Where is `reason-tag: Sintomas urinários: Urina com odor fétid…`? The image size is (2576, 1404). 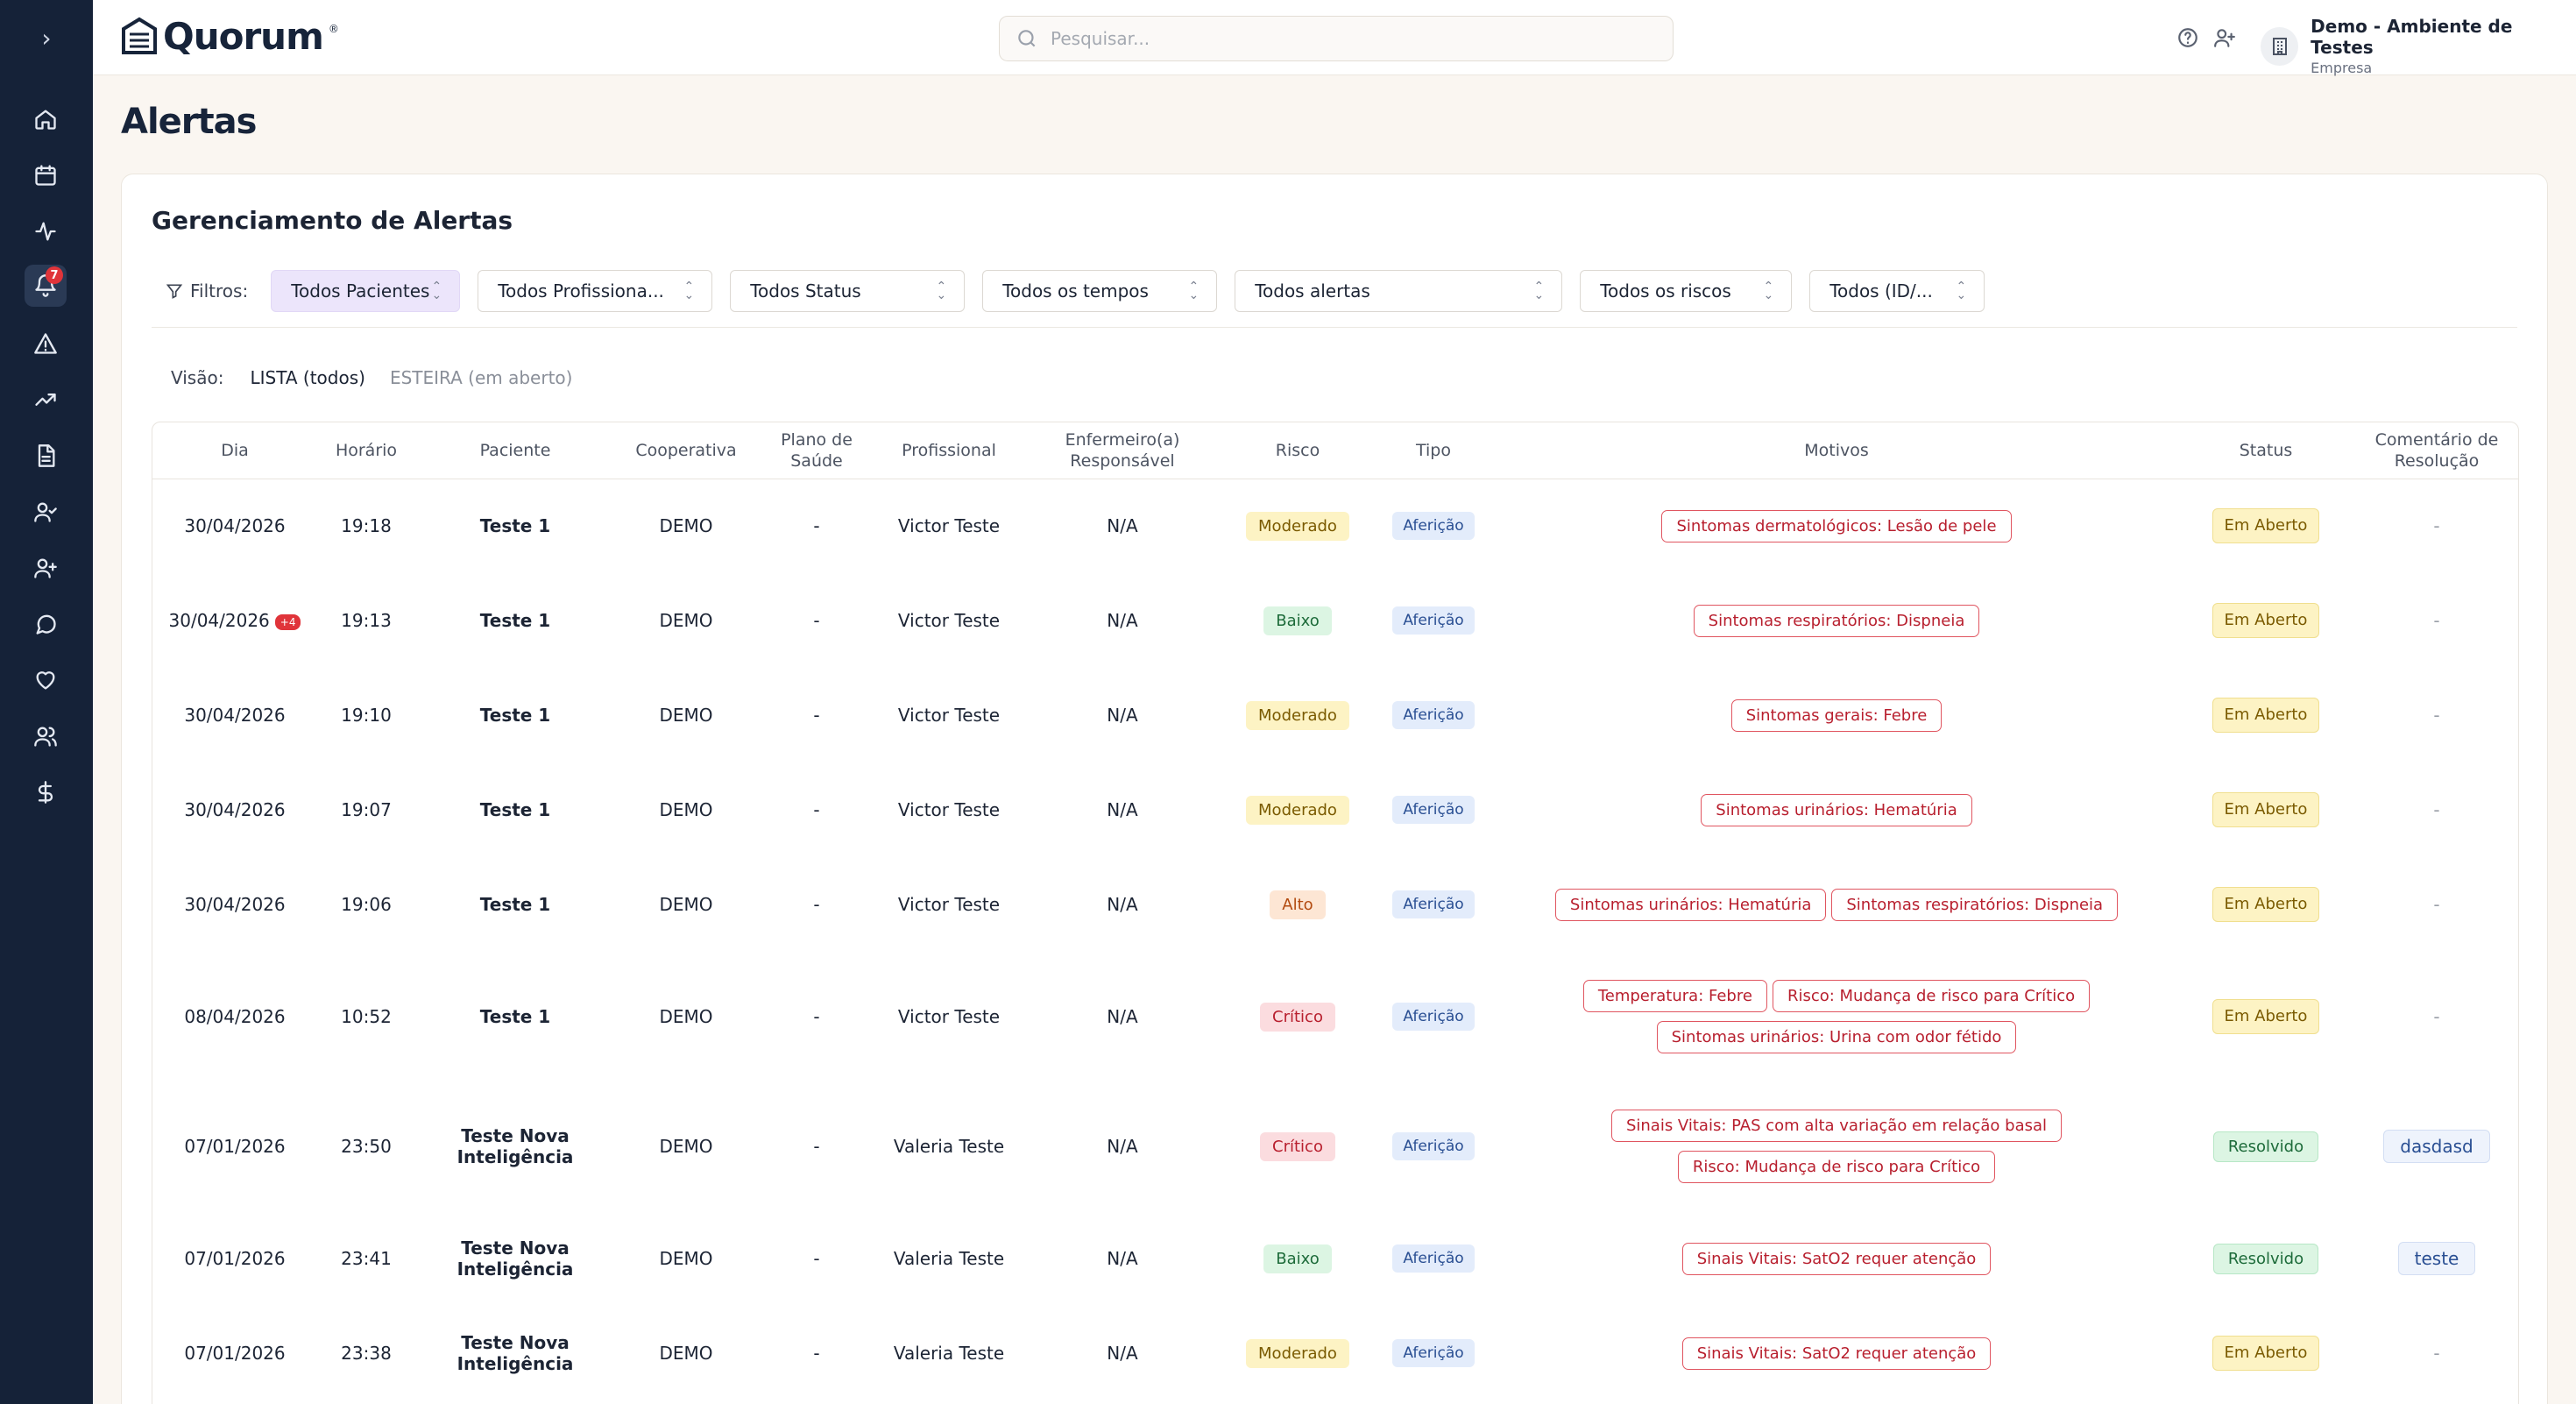
reason-tag: Sintomas urinários: Urina com odor fétid… is located at coordinates (1836, 1037).